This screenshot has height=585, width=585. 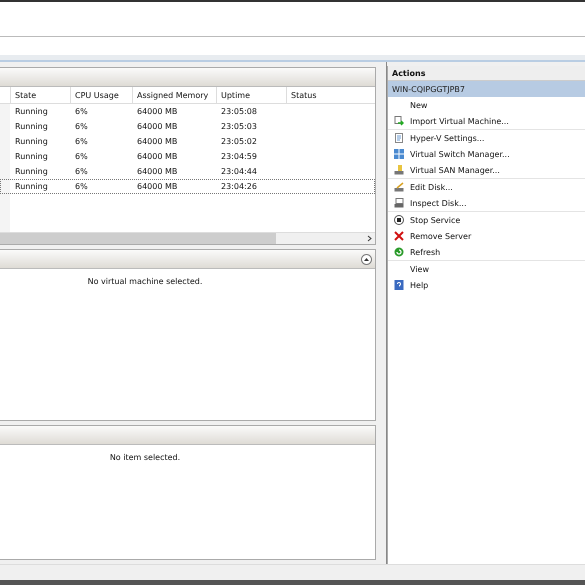 I want to click on horizontal-scrollbar, so click(x=187, y=238).